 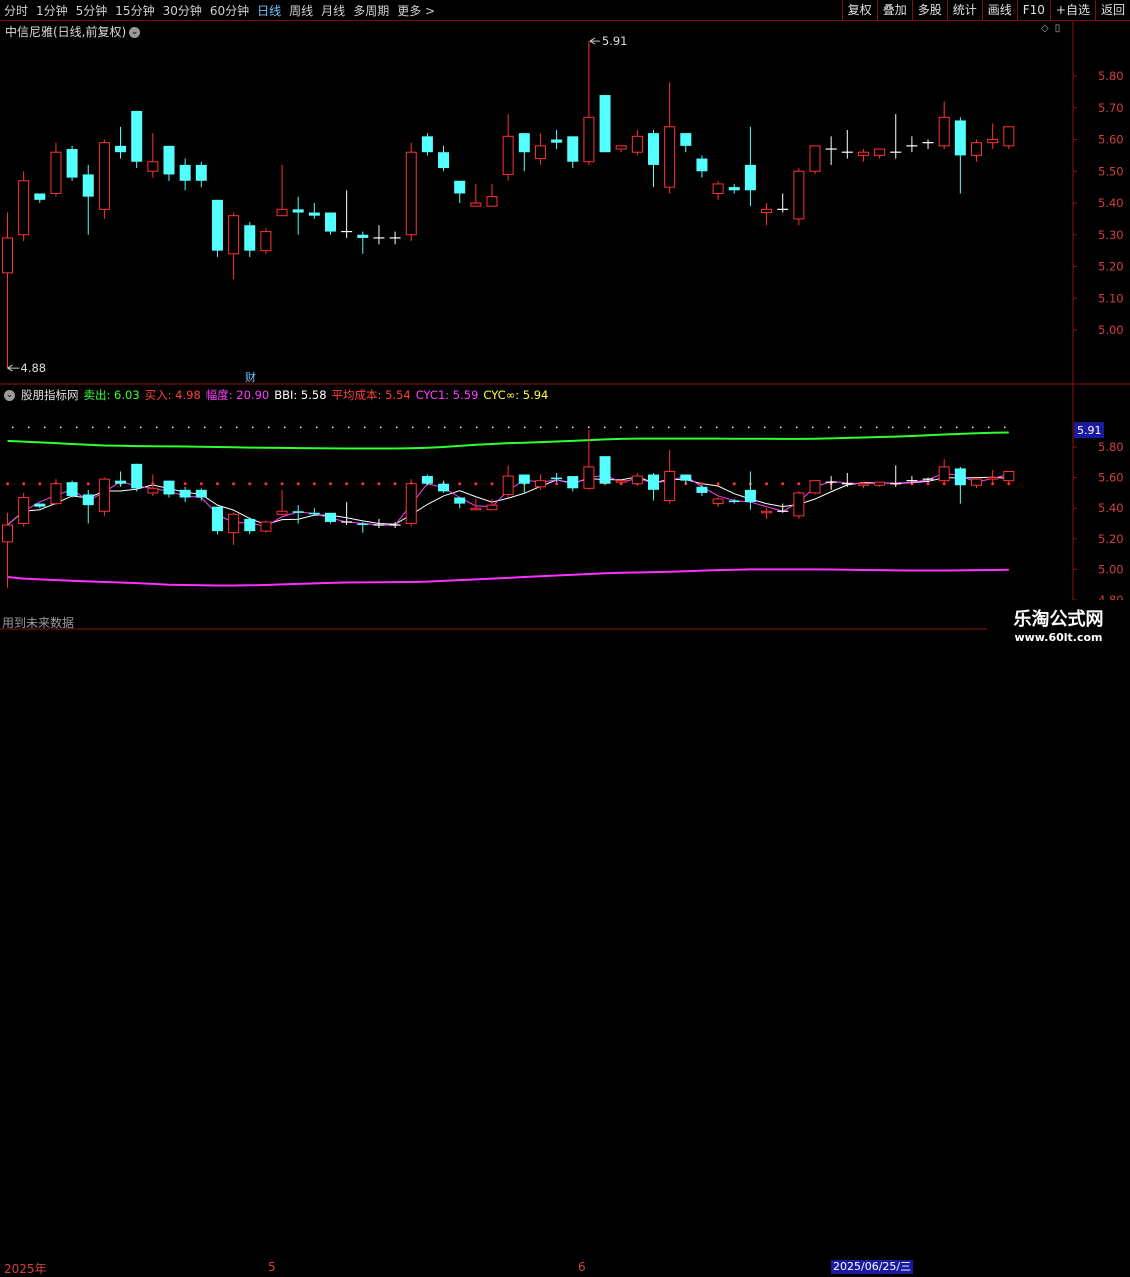 What do you see at coordinates (1033, 10) in the screenshot?
I see `toolbar-action-button: F10` at bounding box center [1033, 10].